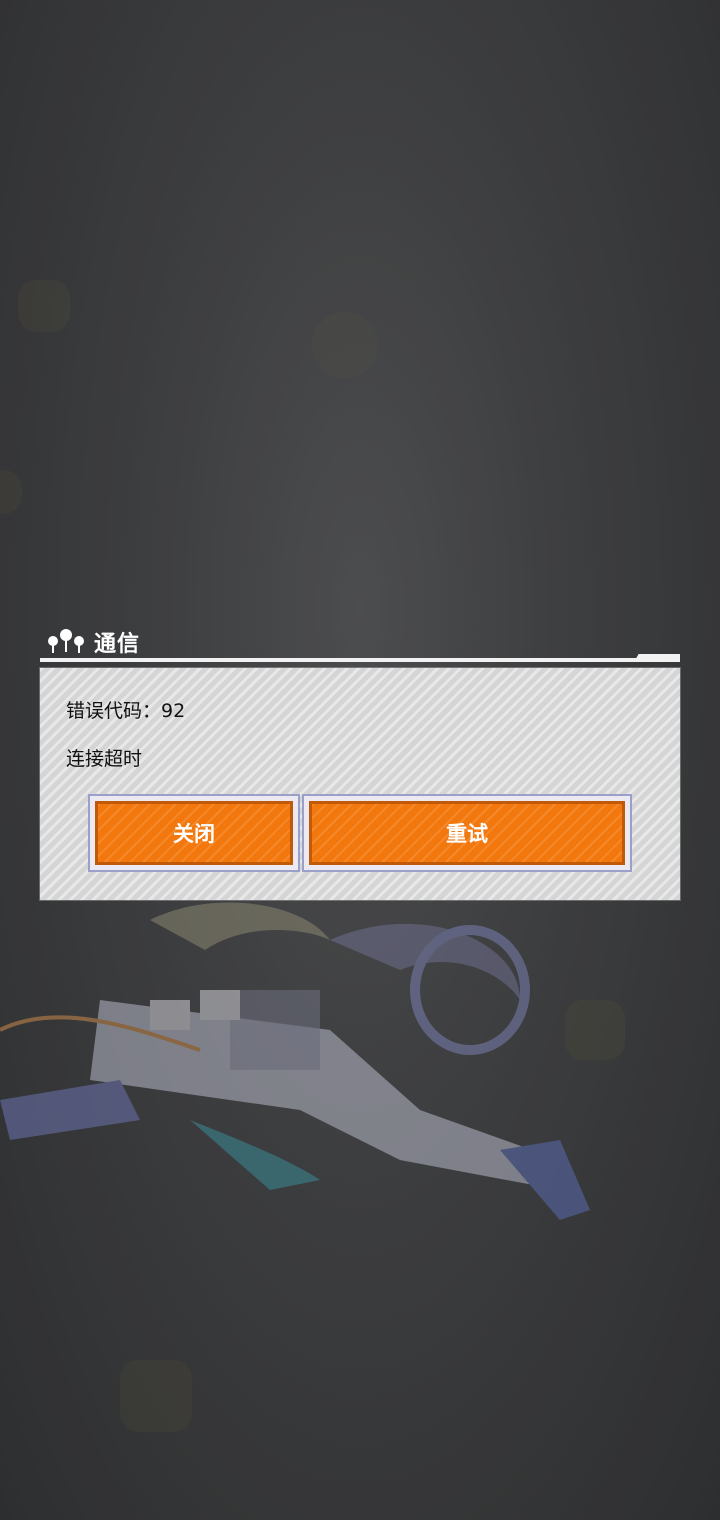 Image resolution: width=720 pixels, height=1520 pixels. I want to click on error-code-text: 错误代码：92, so click(126, 711).